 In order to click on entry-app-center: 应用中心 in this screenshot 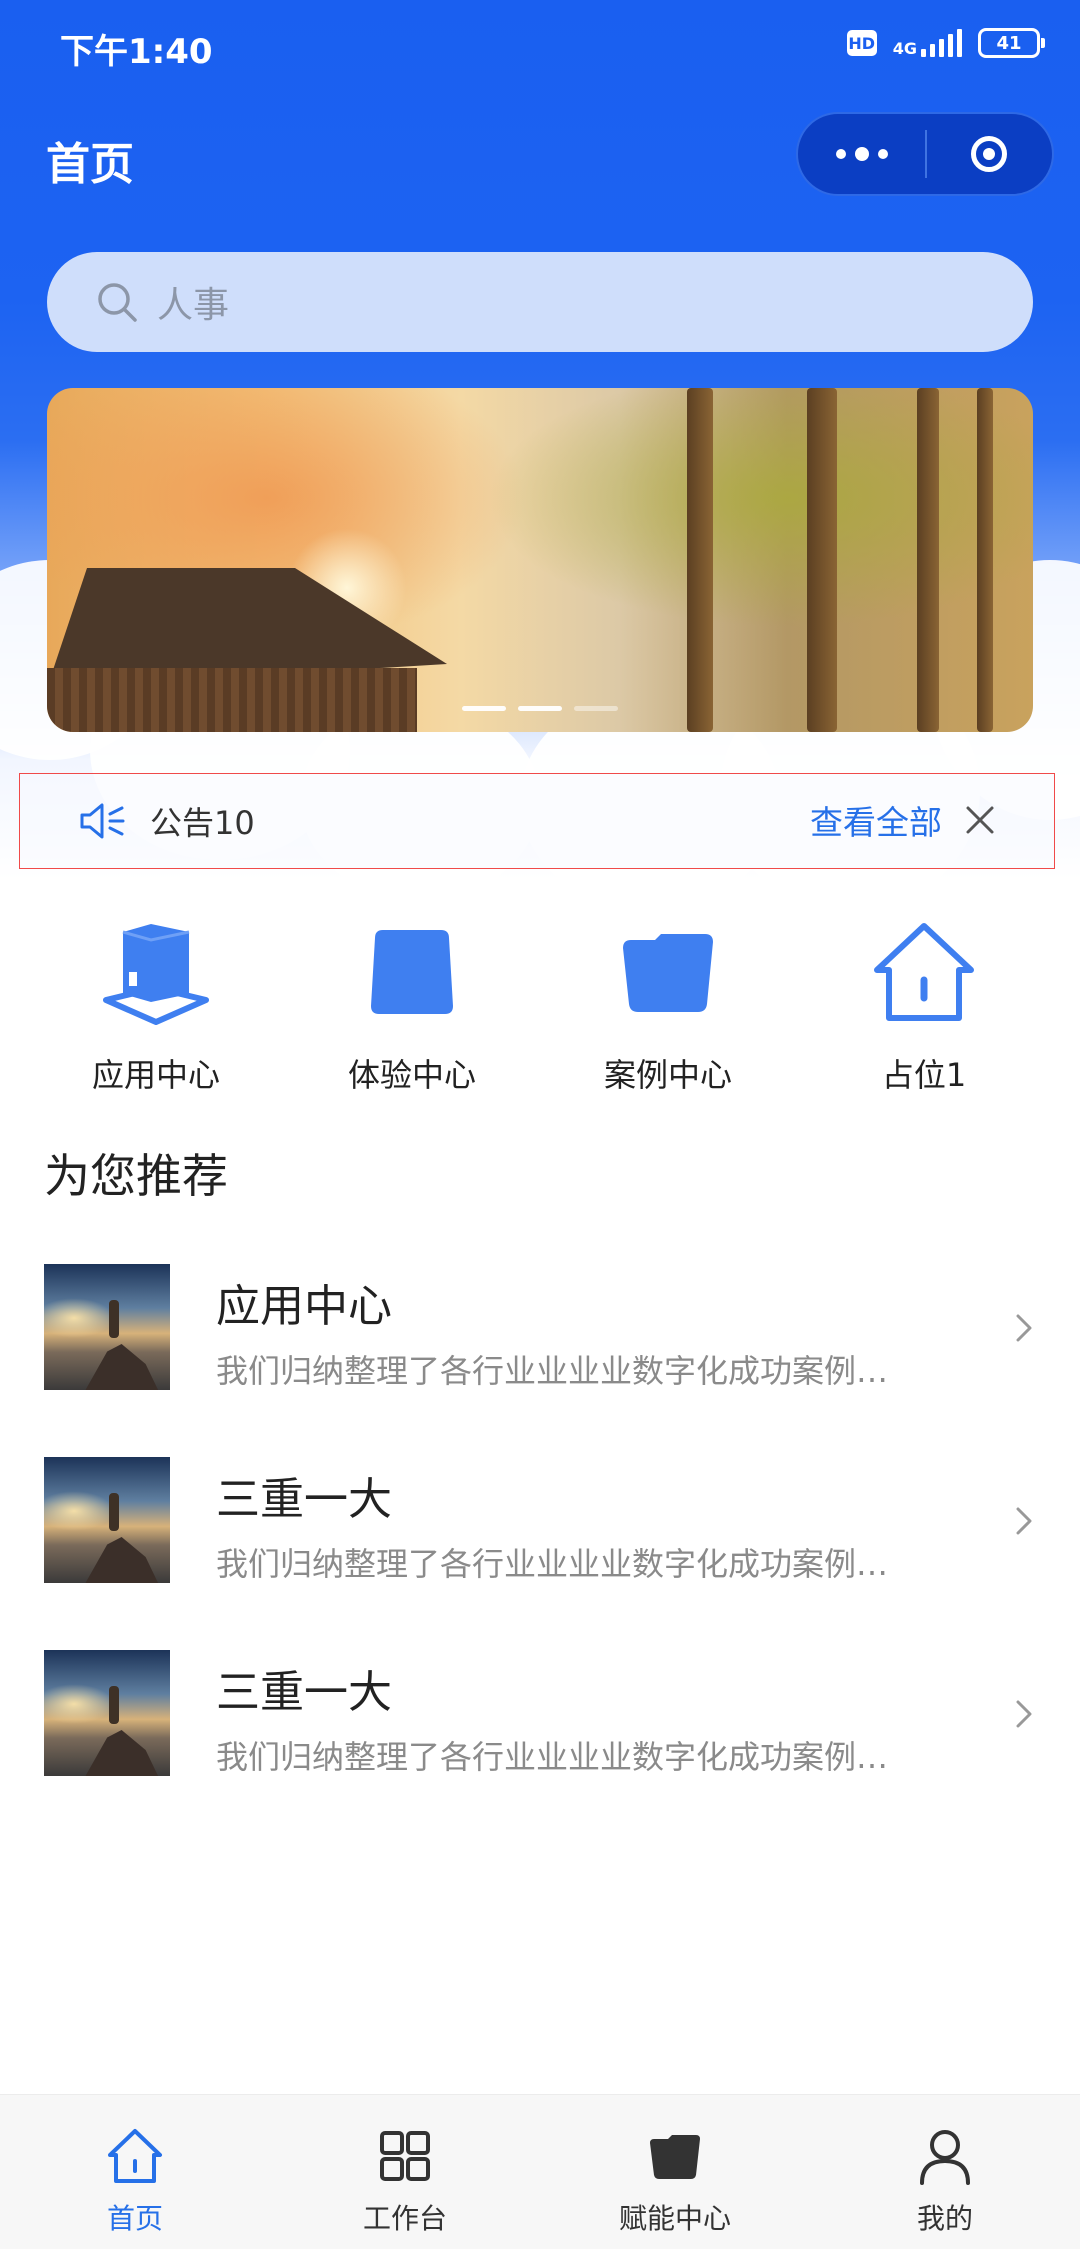, I will do `click(156, 1007)`.